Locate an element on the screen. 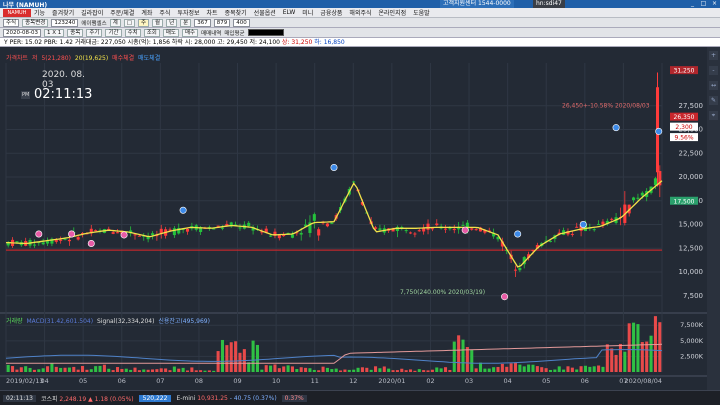 This screenshot has height=405, width=720. menu-item: 즐겨찾기 is located at coordinates (63, 12).